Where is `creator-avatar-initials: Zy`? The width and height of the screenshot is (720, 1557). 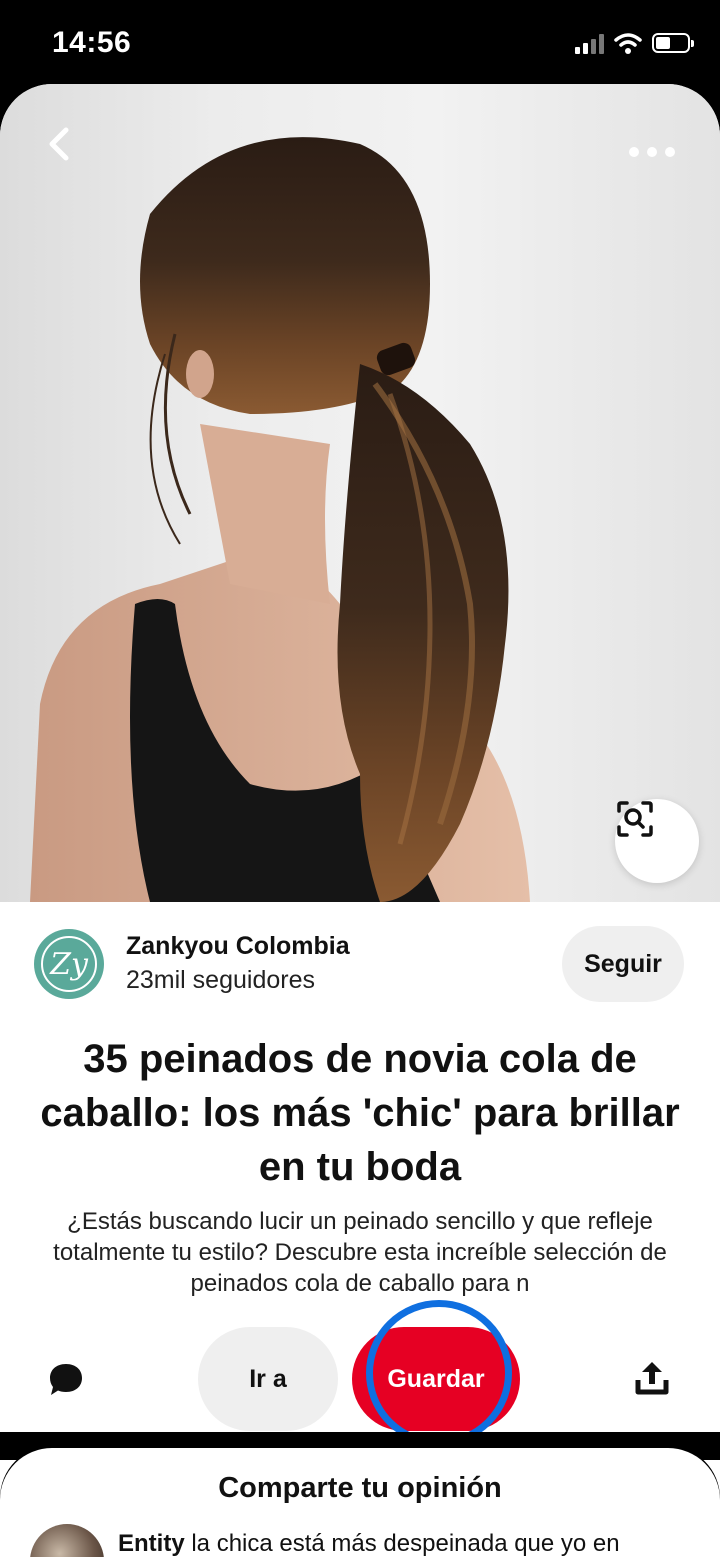 creator-avatar-initials: Zy is located at coordinates (69, 964).